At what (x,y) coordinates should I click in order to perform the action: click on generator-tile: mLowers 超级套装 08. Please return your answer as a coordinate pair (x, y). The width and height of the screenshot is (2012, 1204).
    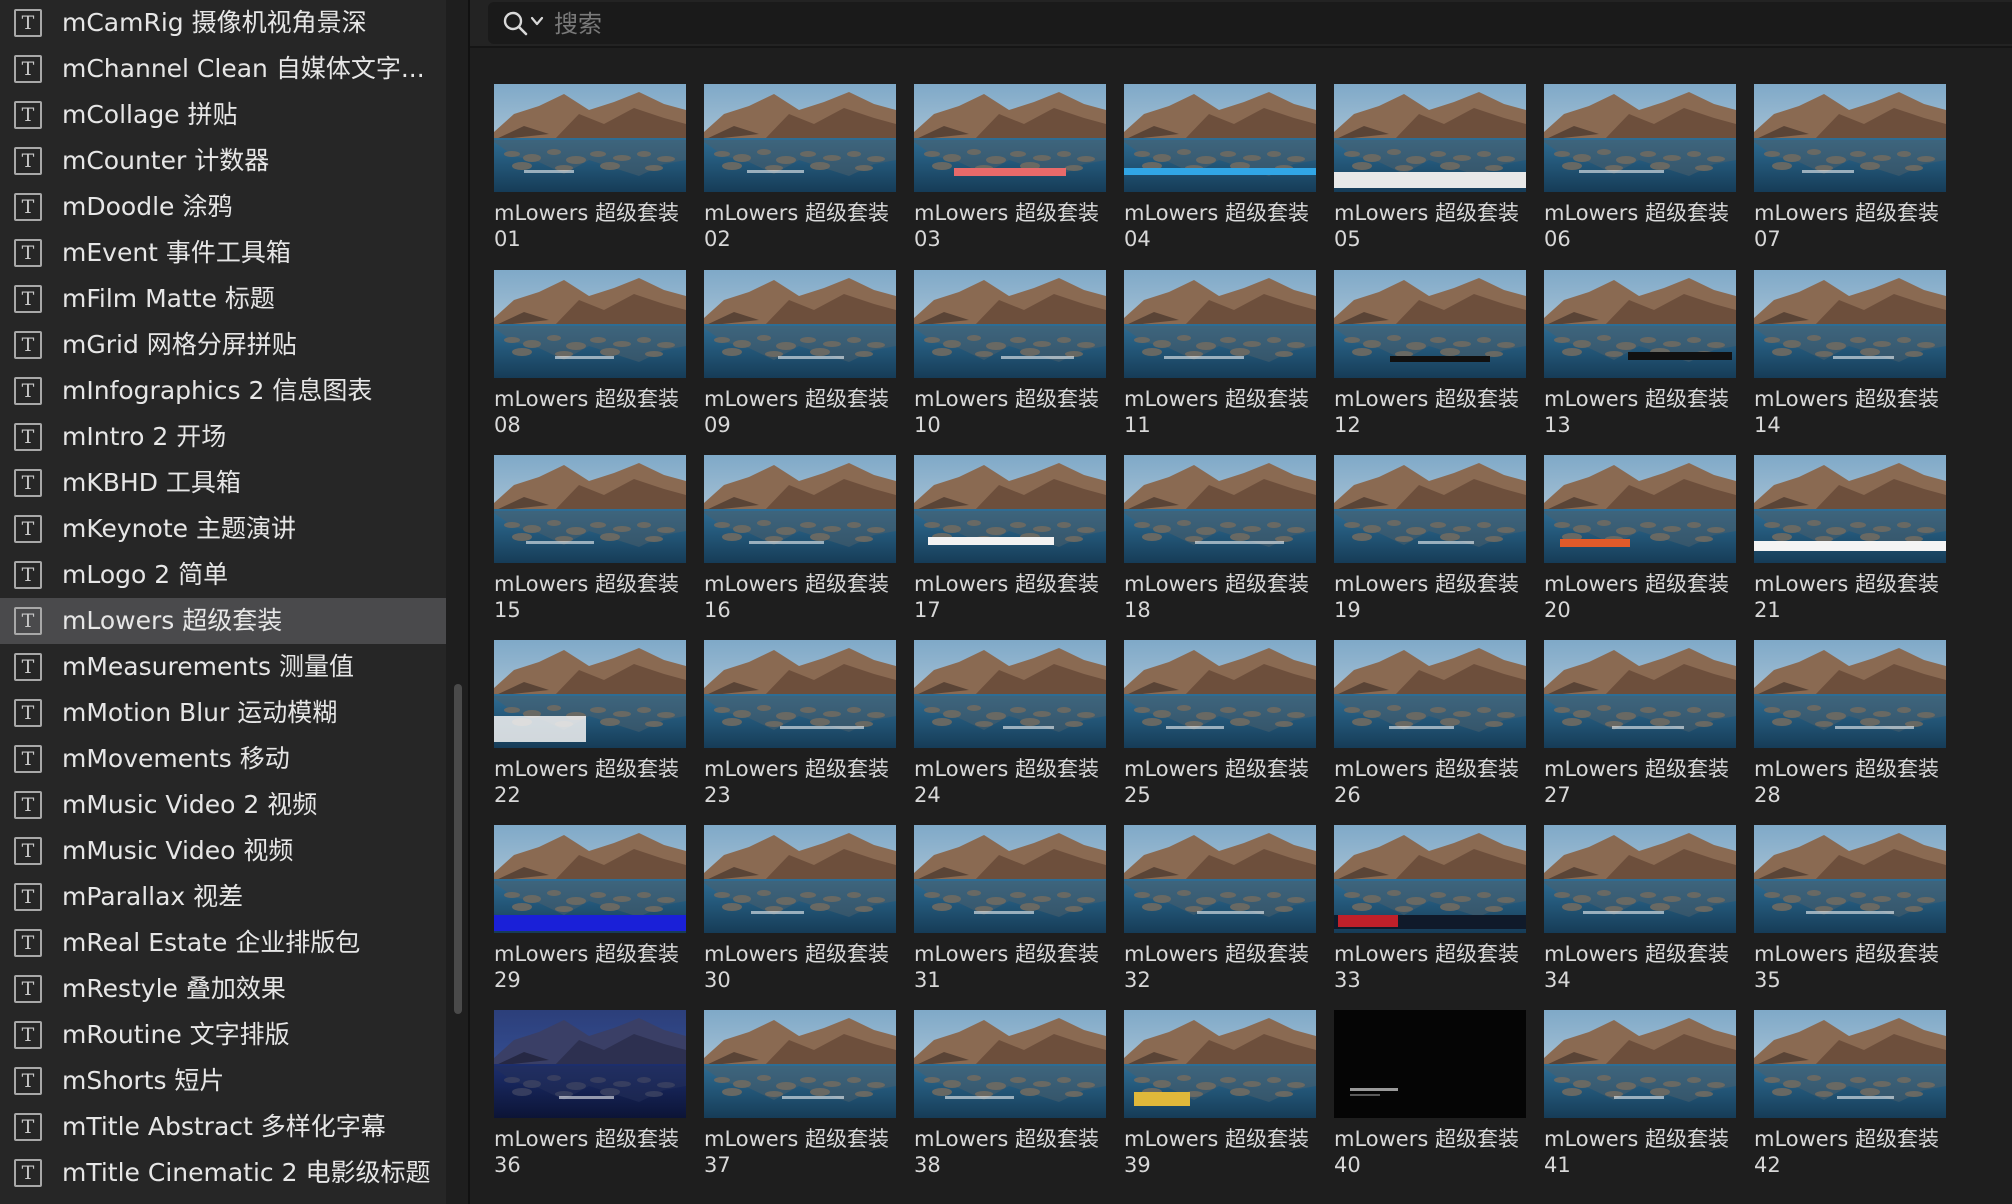
    Looking at the image, I should click on (590, 364).